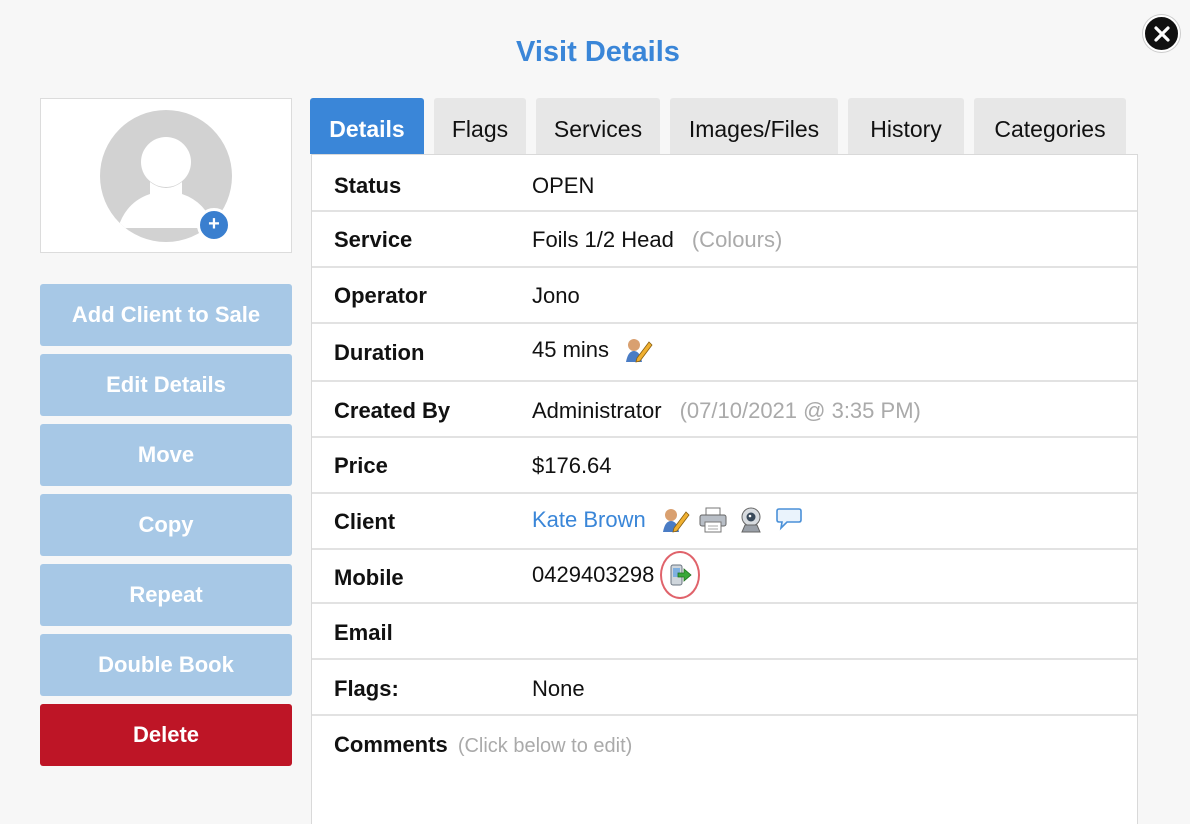 This screenshot has width=1190, height=824. What do you see at coordinates (638, 350) in the screenshot?
I see `edit-duration-icon` at bounding box center [638, 350].